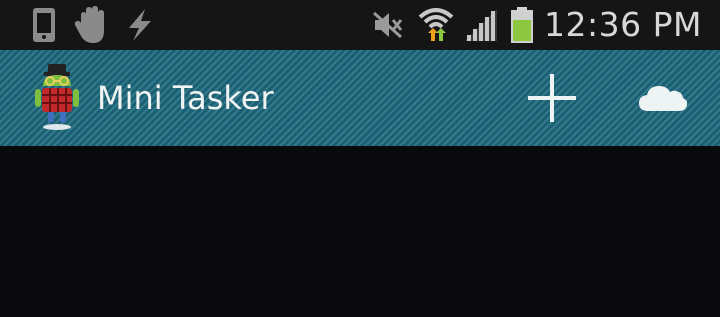  I want to click on wifi-icon, so click(436, 25).